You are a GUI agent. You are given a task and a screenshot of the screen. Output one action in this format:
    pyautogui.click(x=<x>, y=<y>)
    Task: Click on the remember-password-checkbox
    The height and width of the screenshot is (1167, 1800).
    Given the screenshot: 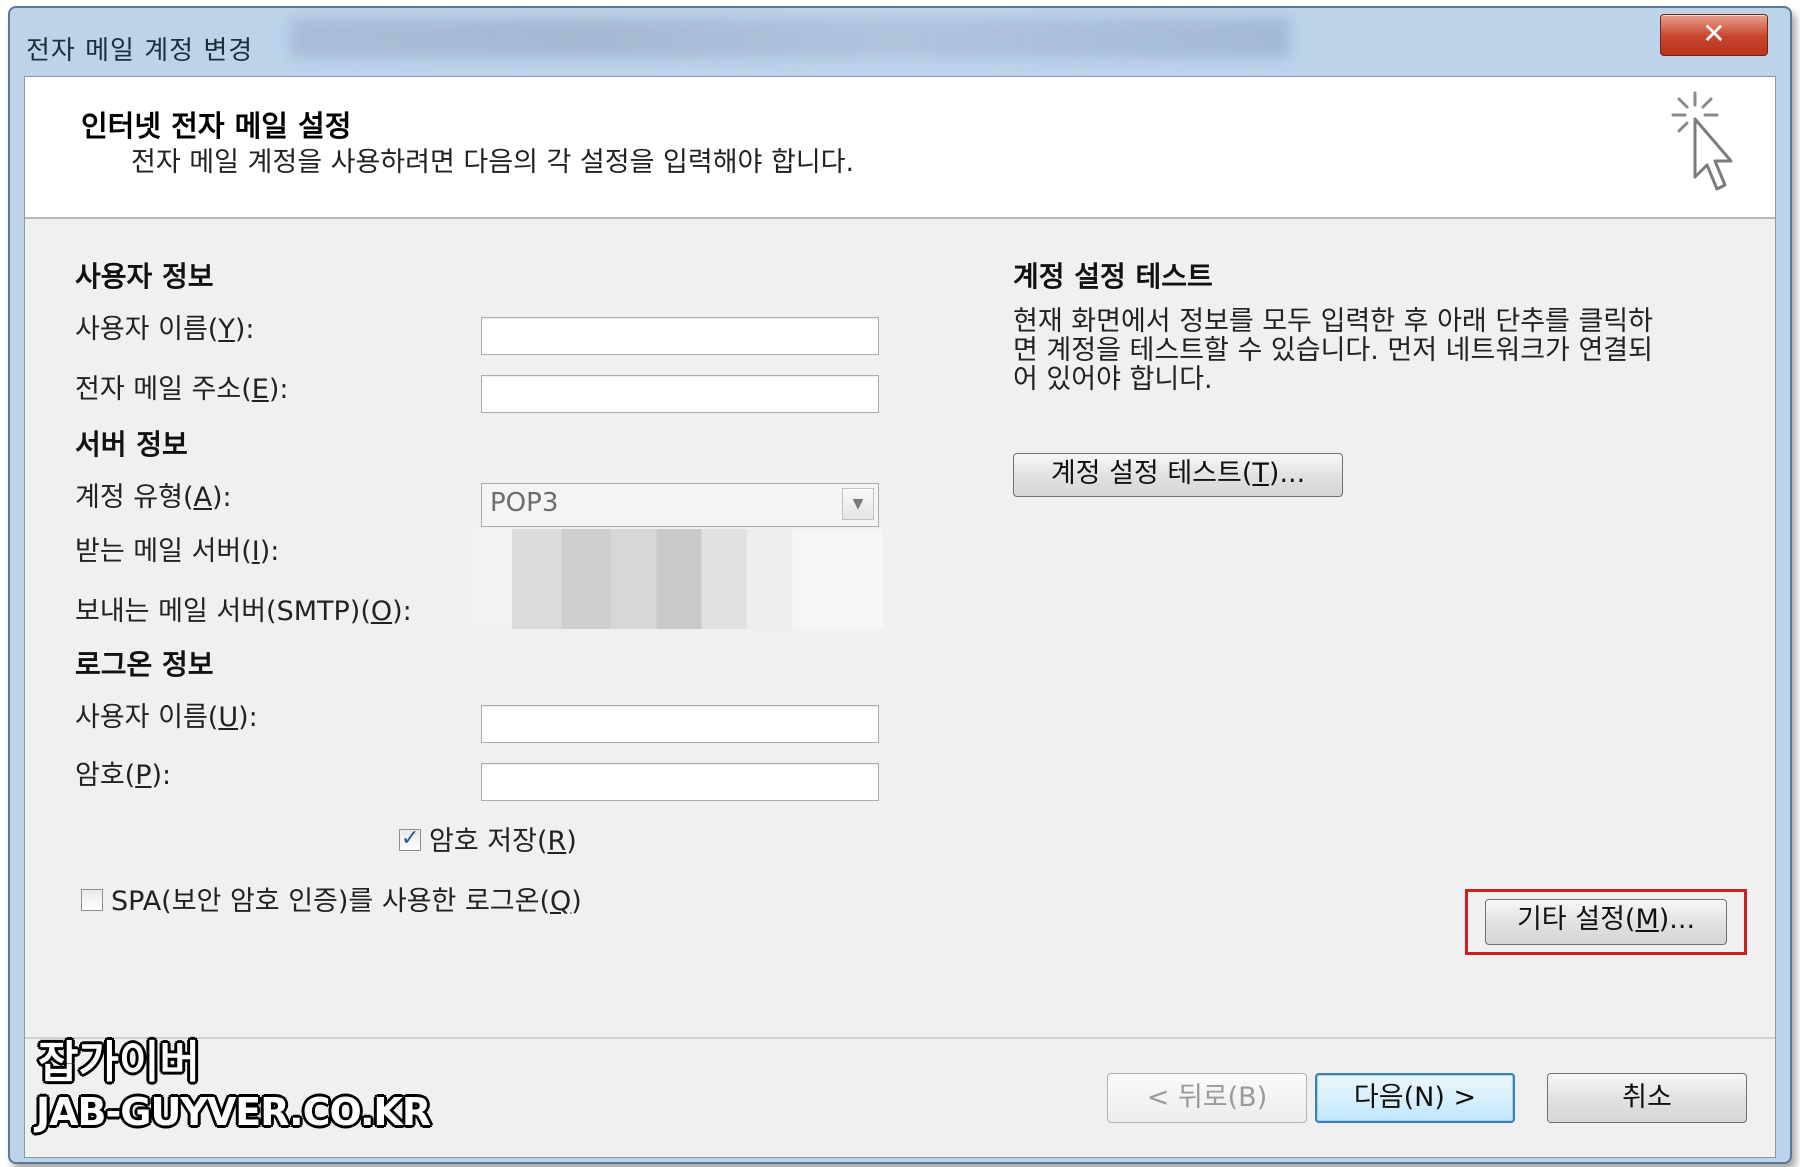 What is the action you would take?
    pyautogui.click(x=410, y=838)
    